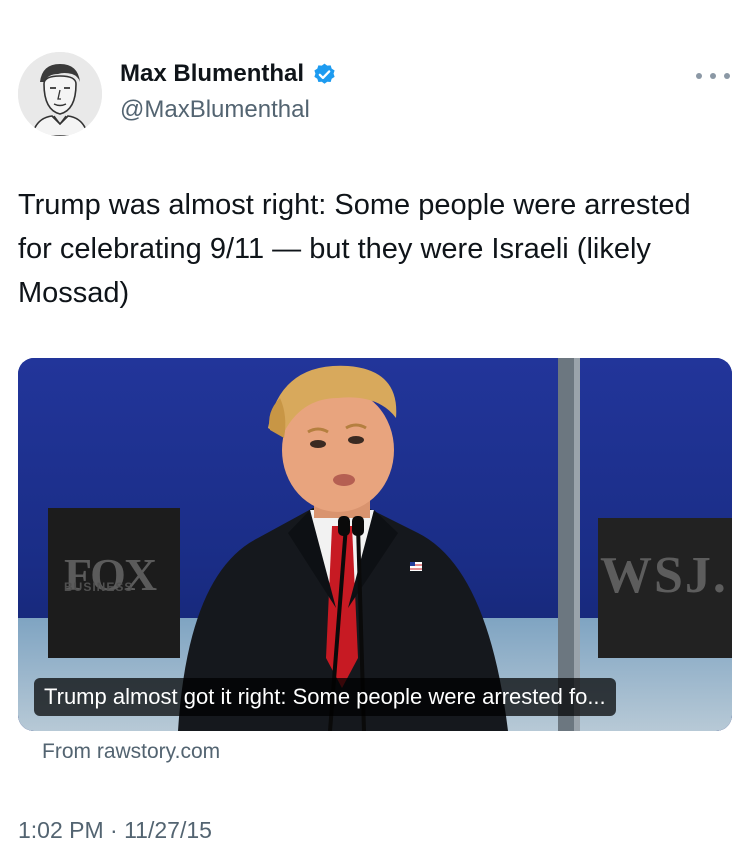  Describe the element at coordinates (215, 110) in the screenshot. I see `author-handle: @MaxBlumenthal` at that location.